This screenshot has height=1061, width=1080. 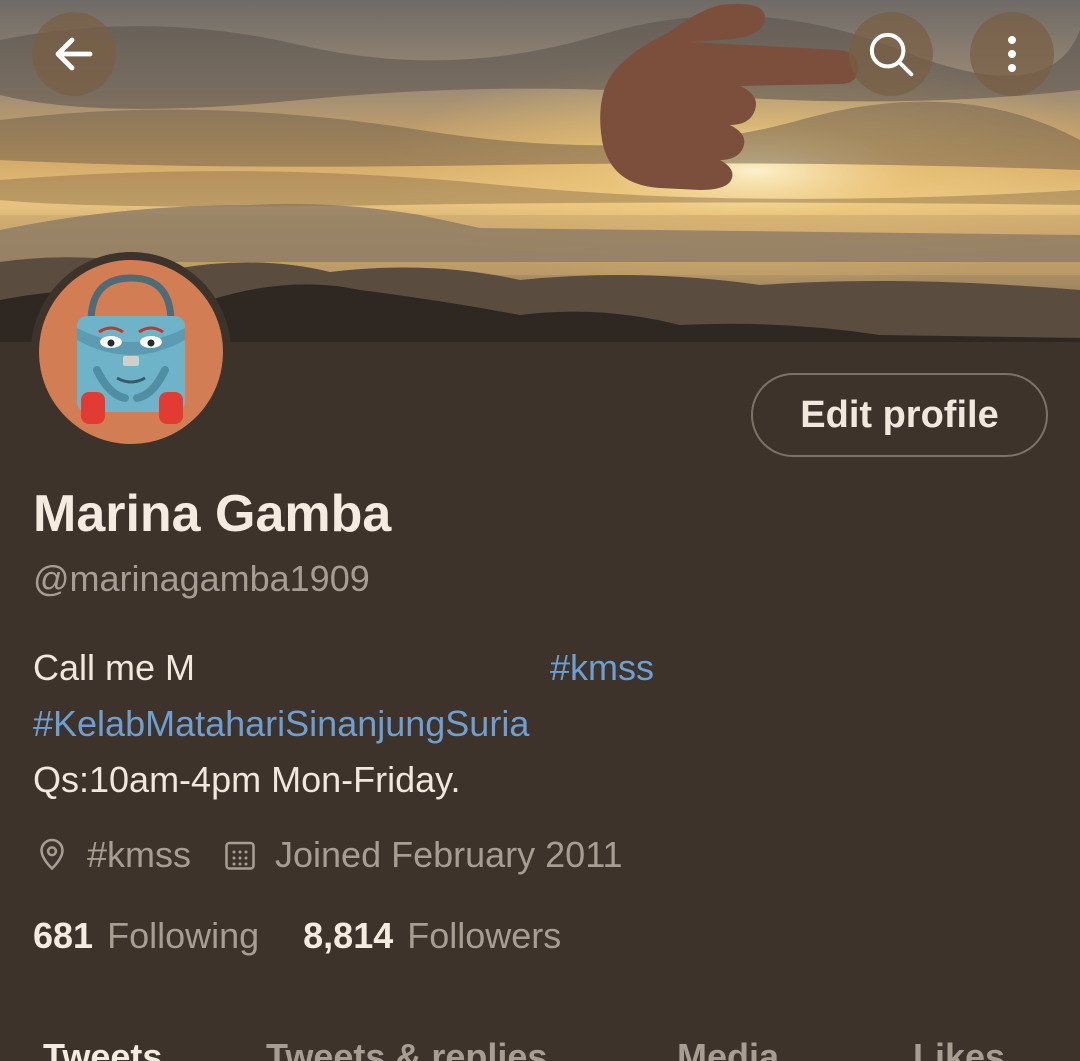 What do you see at coordinates (602, 668) in the screenshot?
I see `bio-hashtag-link: #kmss` at bounding box center [602, 668].